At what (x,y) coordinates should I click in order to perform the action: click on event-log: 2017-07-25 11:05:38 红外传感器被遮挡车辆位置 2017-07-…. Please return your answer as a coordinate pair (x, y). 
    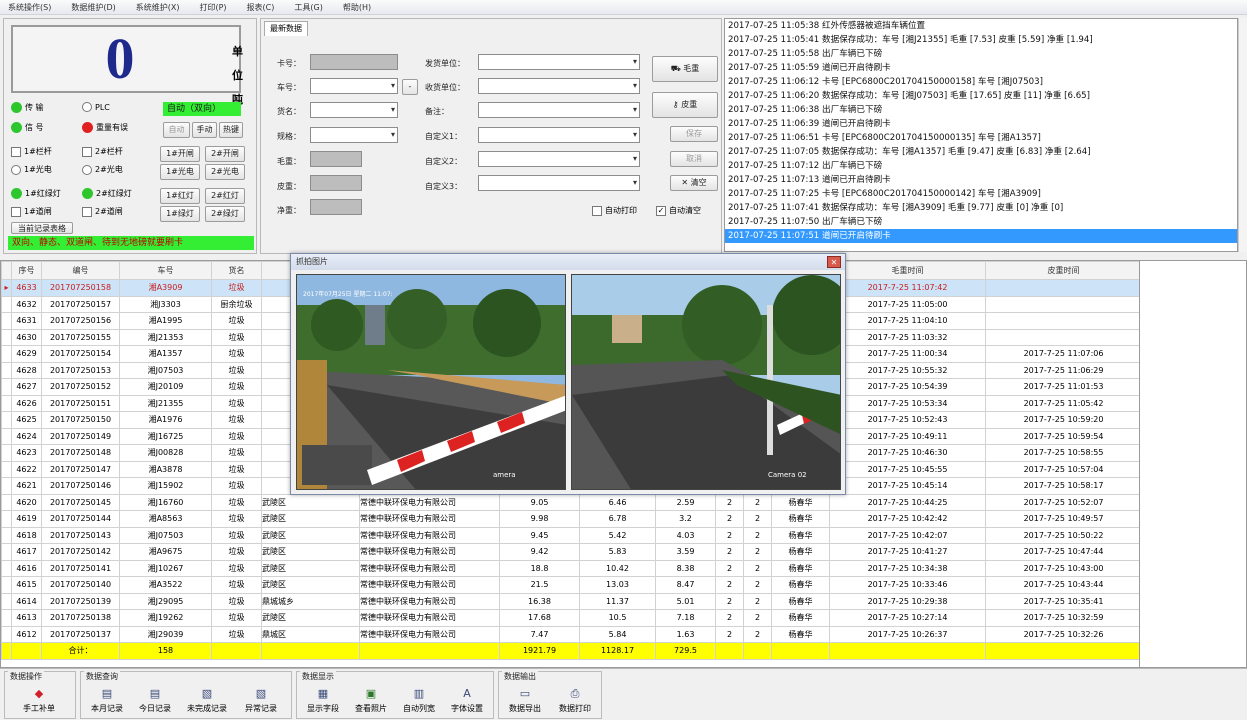
    Looking at the image, I should click on (981, 135).